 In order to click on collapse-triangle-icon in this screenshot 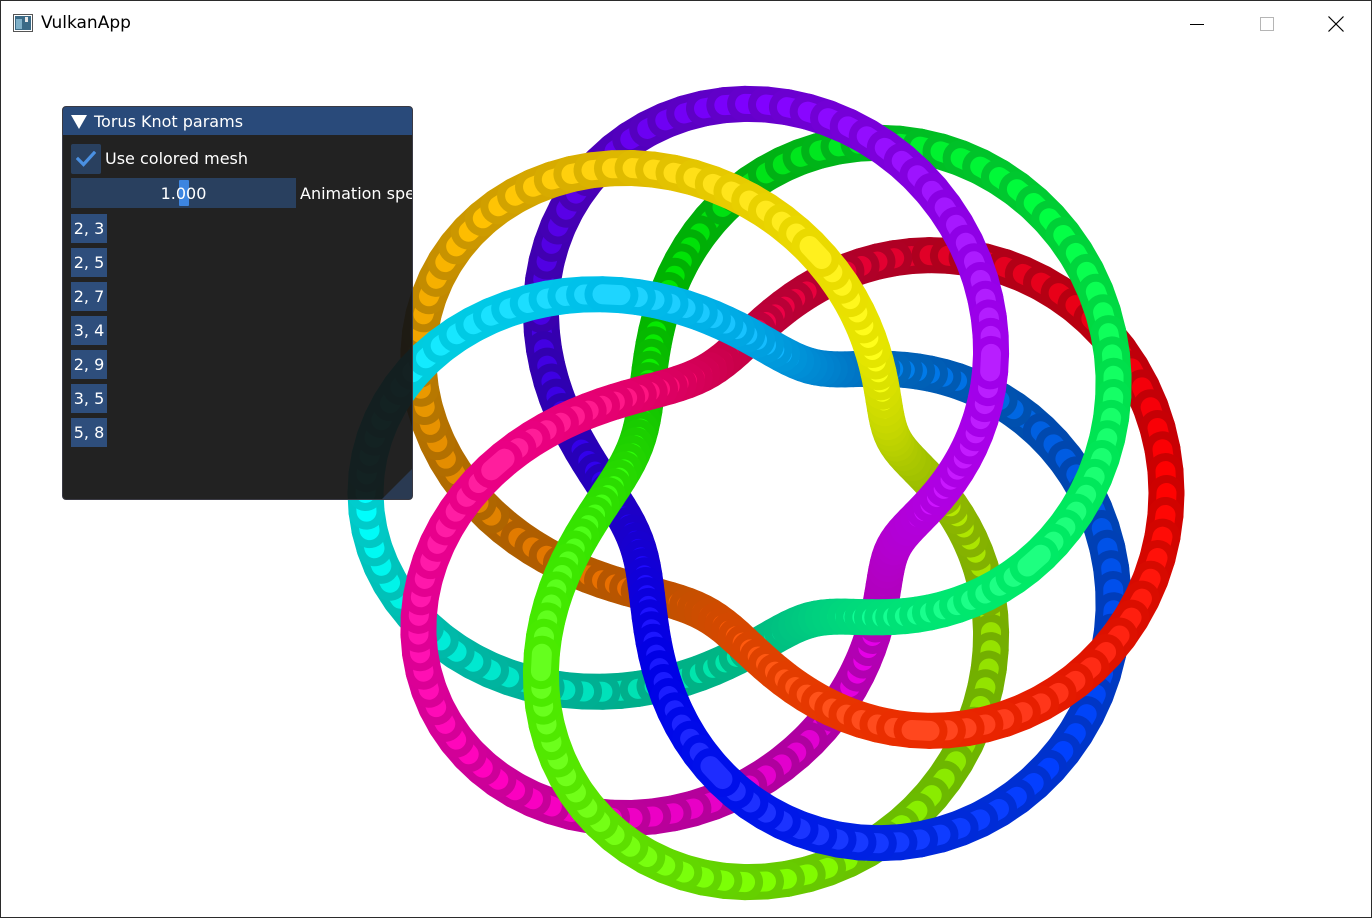, I will do `click(79, 122)`.